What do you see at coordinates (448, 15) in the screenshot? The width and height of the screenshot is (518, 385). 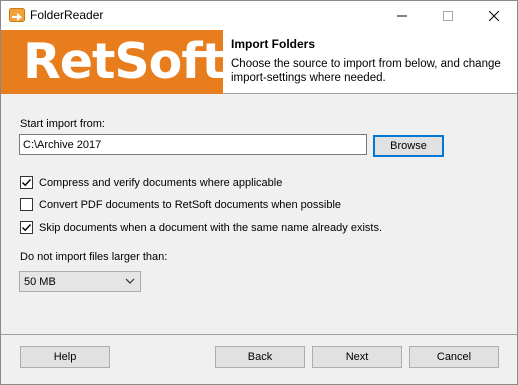 I see `maximize-button` at bounding box center [448, 15].